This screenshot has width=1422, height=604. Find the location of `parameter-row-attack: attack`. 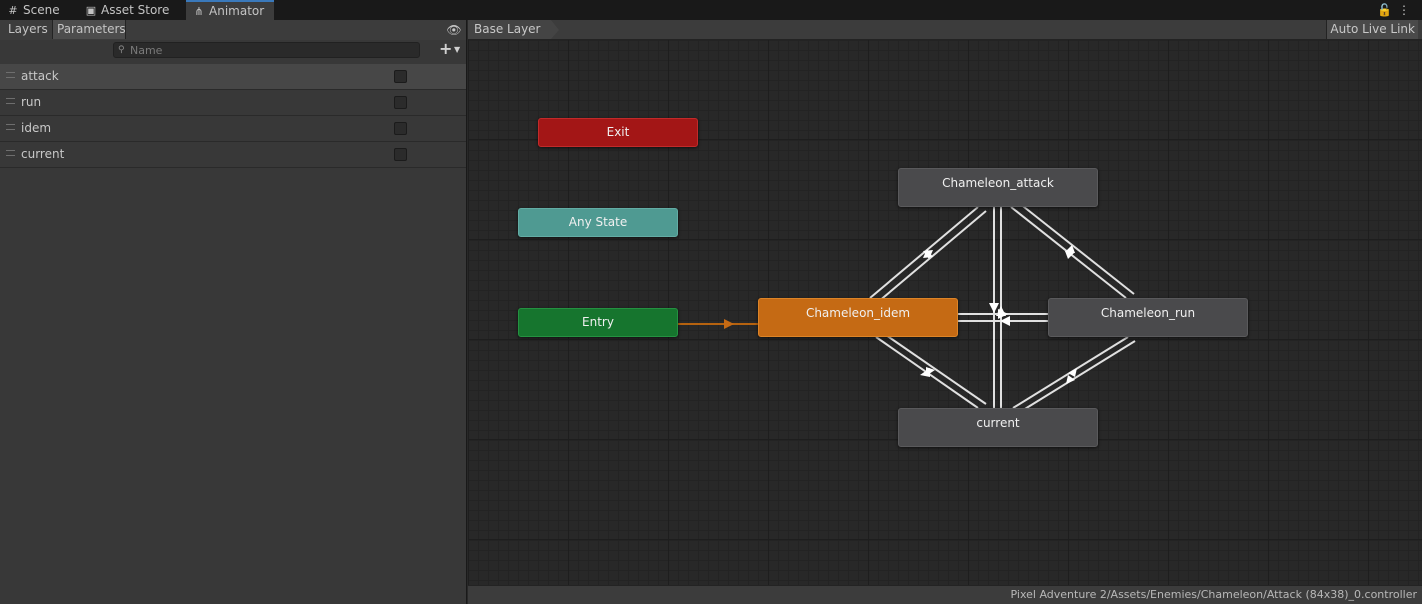

parameter-row-attack: attack is located at coordinates (233, 77).